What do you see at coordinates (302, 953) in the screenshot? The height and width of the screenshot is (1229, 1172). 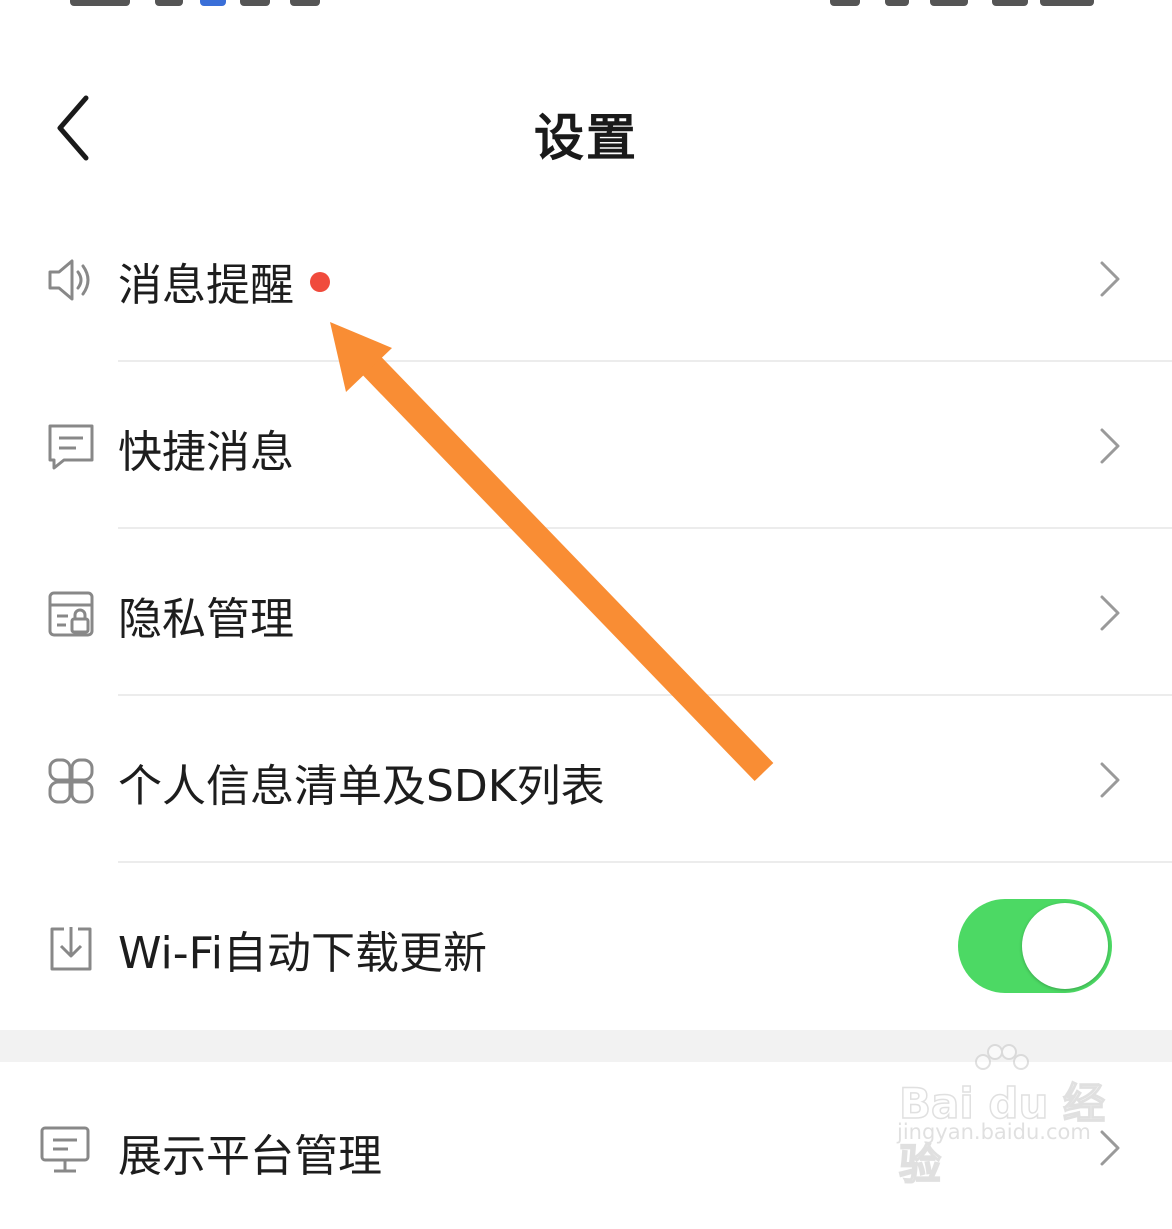 I see `list-item-label: Wi-Fi自动下载更新` at bounding box center [302, 953].